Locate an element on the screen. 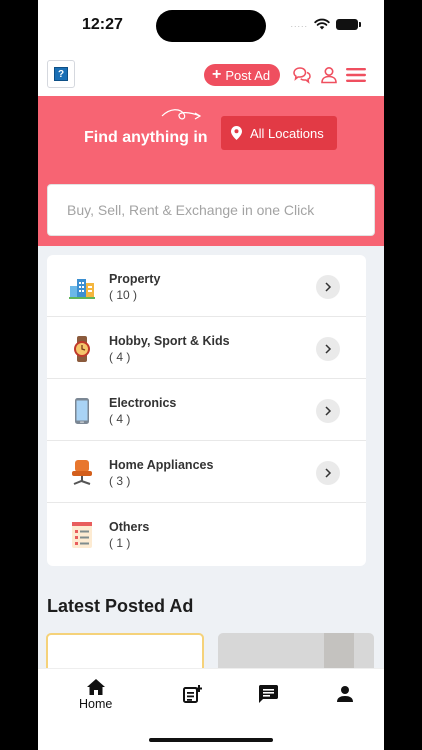 This screenshot has height=750, width=422. location-button: All Locations is located at coordinates (279, 133).